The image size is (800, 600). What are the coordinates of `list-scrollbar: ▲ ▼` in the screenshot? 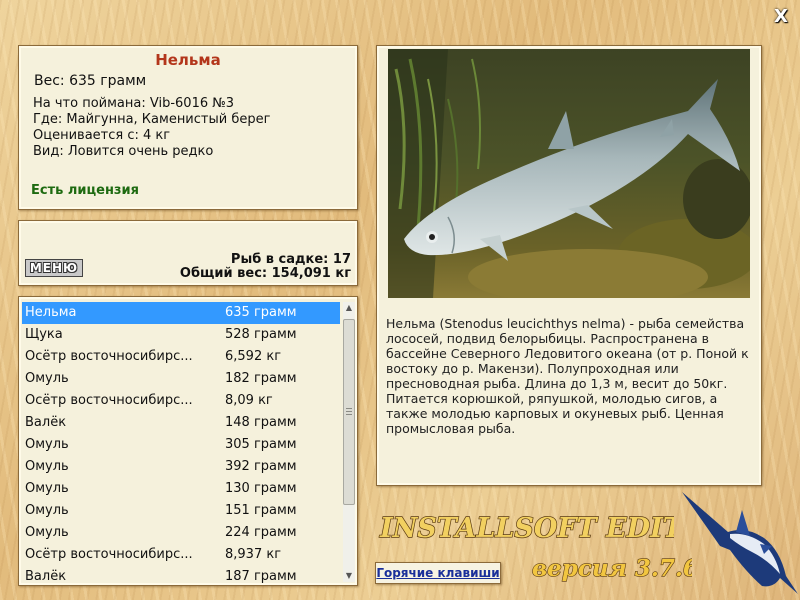 It's located at (349, 442).